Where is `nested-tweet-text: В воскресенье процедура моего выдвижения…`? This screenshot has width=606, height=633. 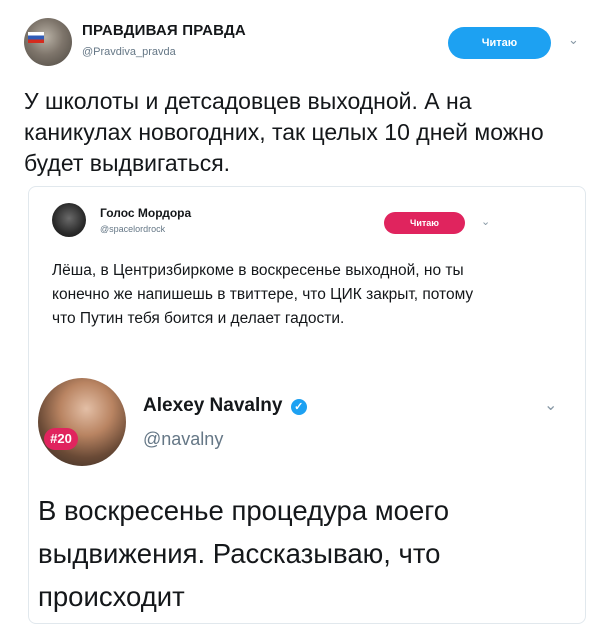 nested-tweet-text: В воскресенье процедура моего выдвижения… is located at coordinates (243, 553).